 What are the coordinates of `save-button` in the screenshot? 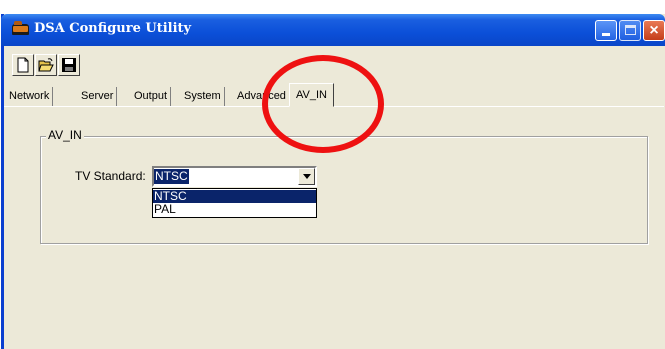 It's located at (69, 65).